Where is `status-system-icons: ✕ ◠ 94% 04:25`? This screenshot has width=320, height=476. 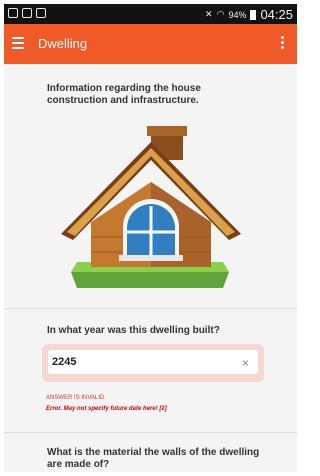 status-system-icons: ✕ ◠ 94% 04:25 is located at coordinates (249, 14).